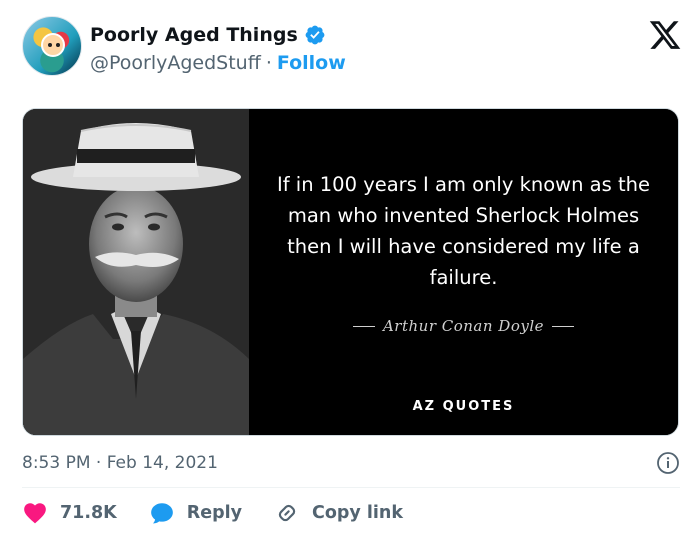 The image size is (700, 540). Describe the element at coordinates (175, 63) in the screenshot. I see `handle: @PoorlyAgedStuff` at that location.